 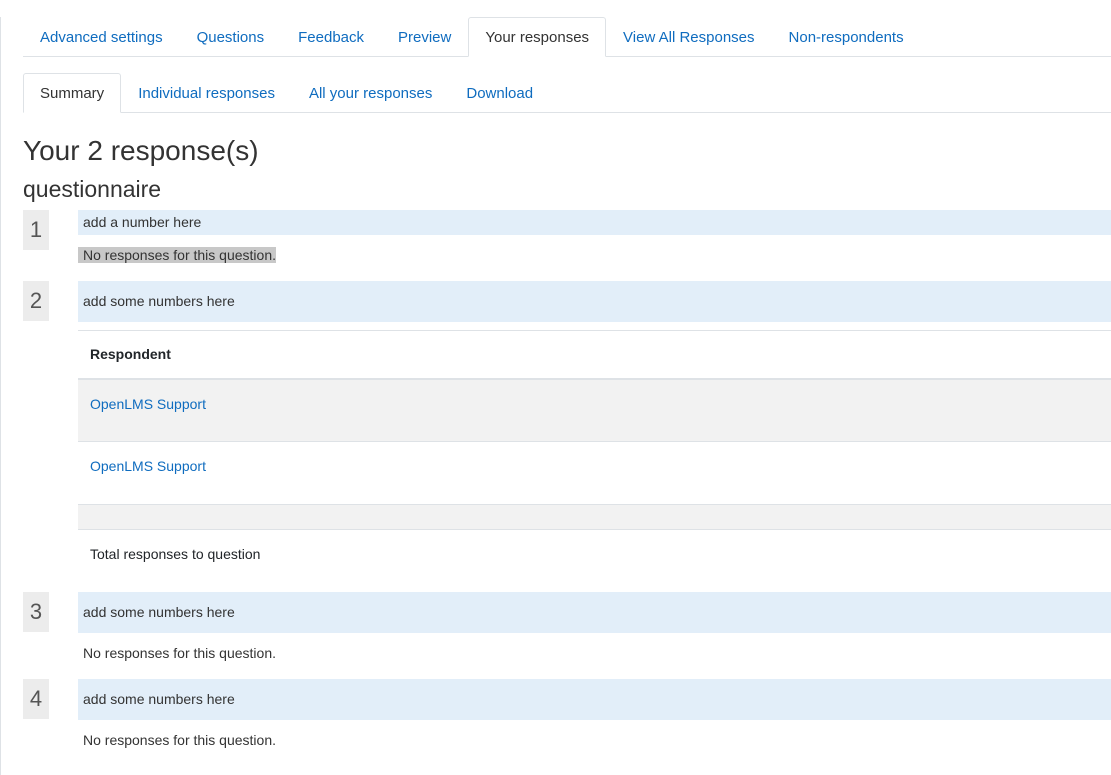 I want to click on question-number: 2, so click(x=36, y=301).